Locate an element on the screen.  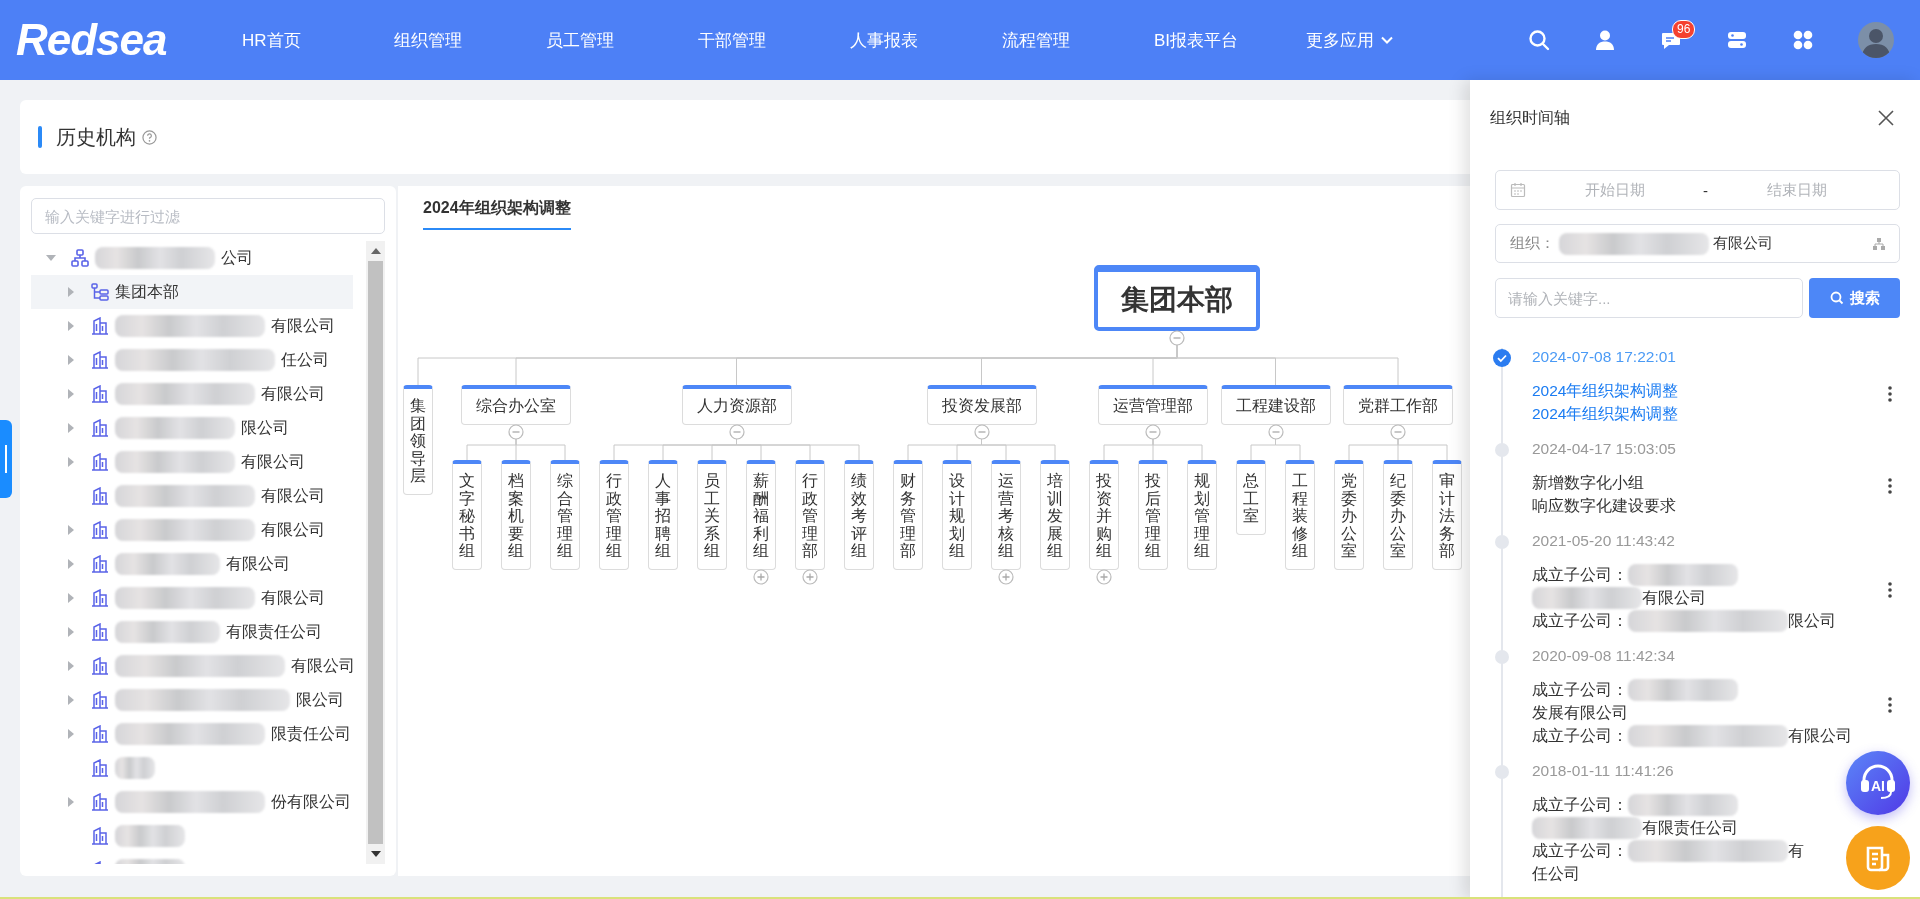
org-node: 集团领导层 is located at coordinates (418, 440).